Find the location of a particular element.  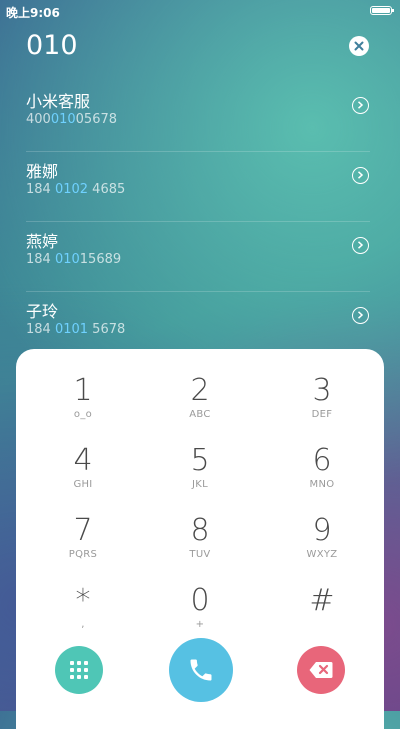

delete-button is located at coordinates (321, 670).